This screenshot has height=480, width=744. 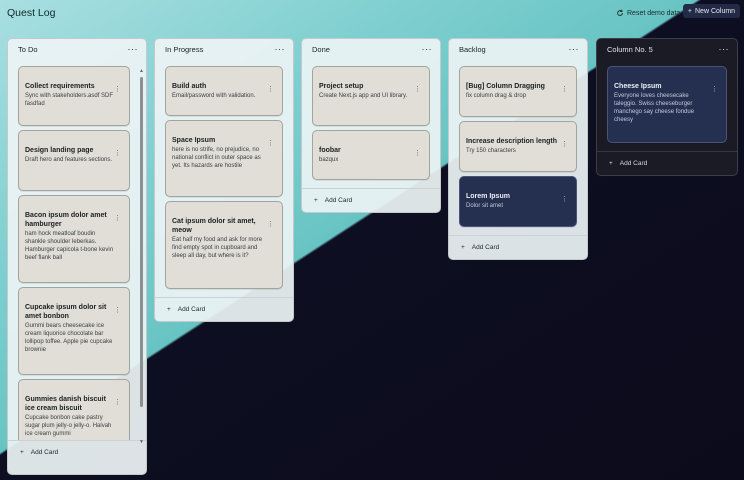 What do you see at coordinates (141, 442) in the screenshot?
I see `scroll-down-icon: ▼` at bounding box center [141, 442].